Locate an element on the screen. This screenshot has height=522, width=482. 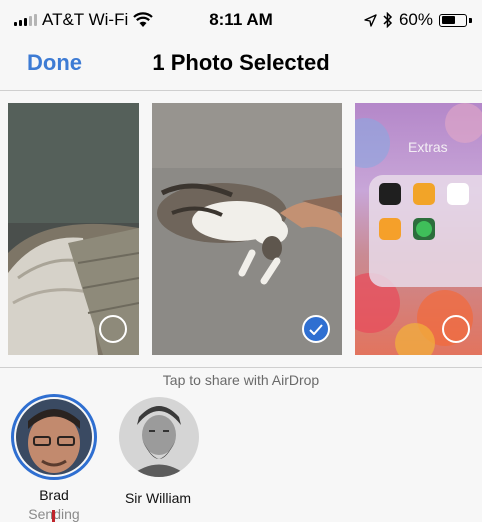
battery-tip-icon is located at coordinates (470, 20).